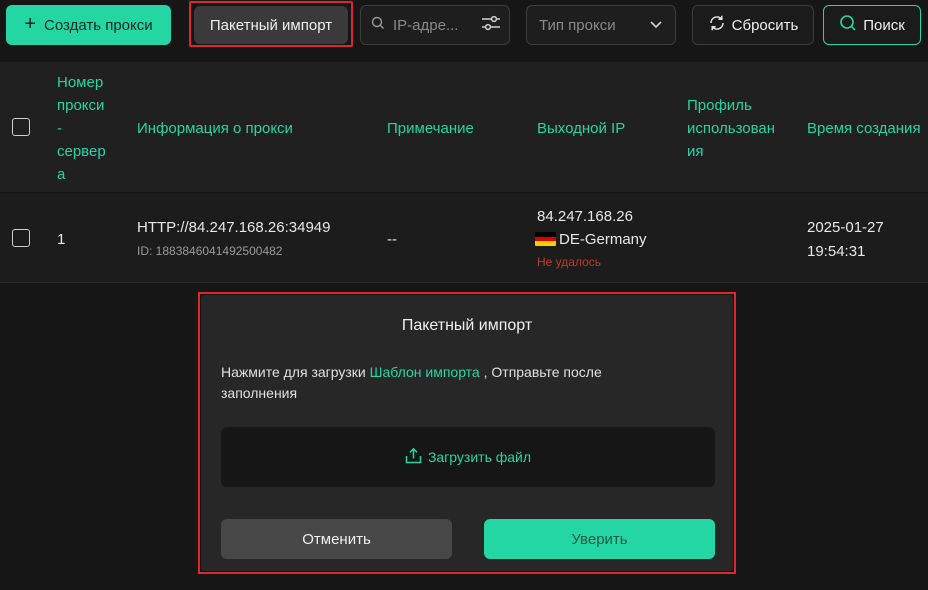 The image size is (928, 590). I want to click on search-button: Поиск, so click(872, 25).